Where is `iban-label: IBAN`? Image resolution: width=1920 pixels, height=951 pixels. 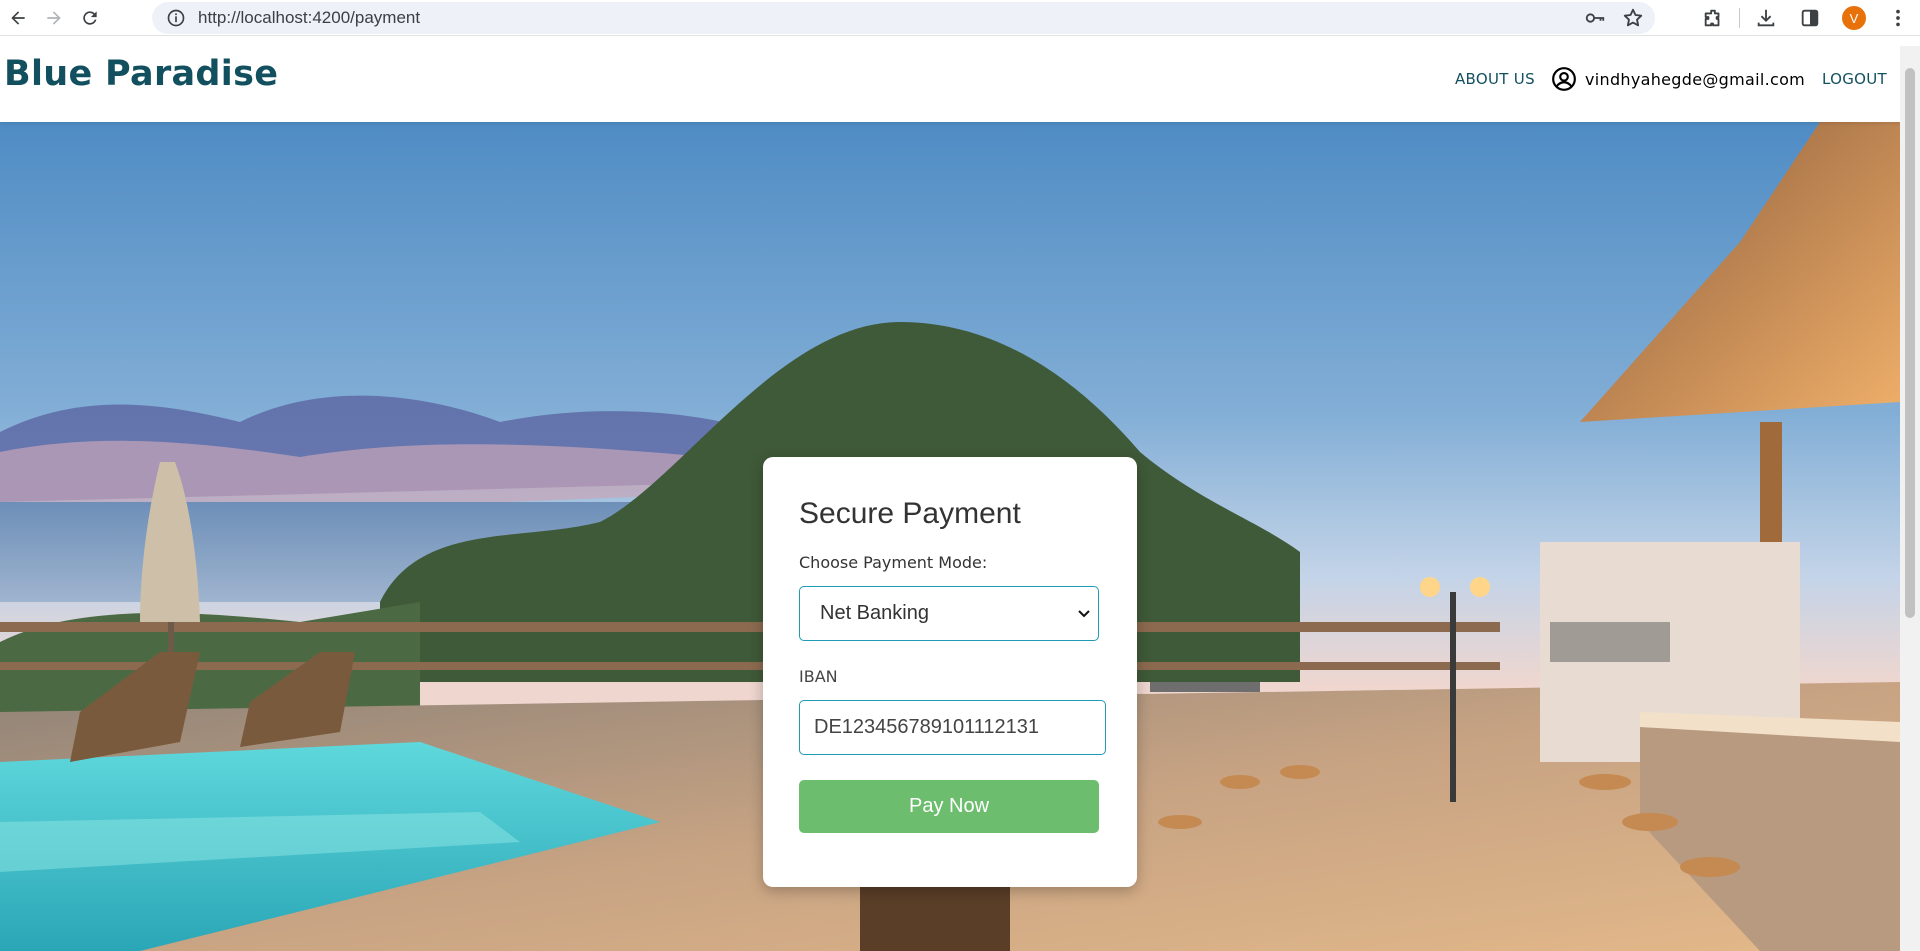
iban-label: IBAN is located at coordinates (818, 676).